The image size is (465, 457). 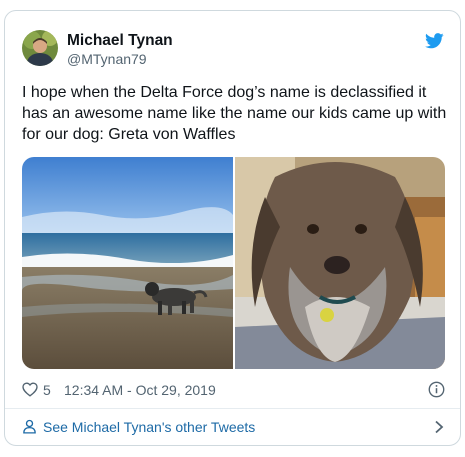 What do you see at coordinates (436, 389) in the screenshot?
I see `info-icon` at bounding box center [436, 389].